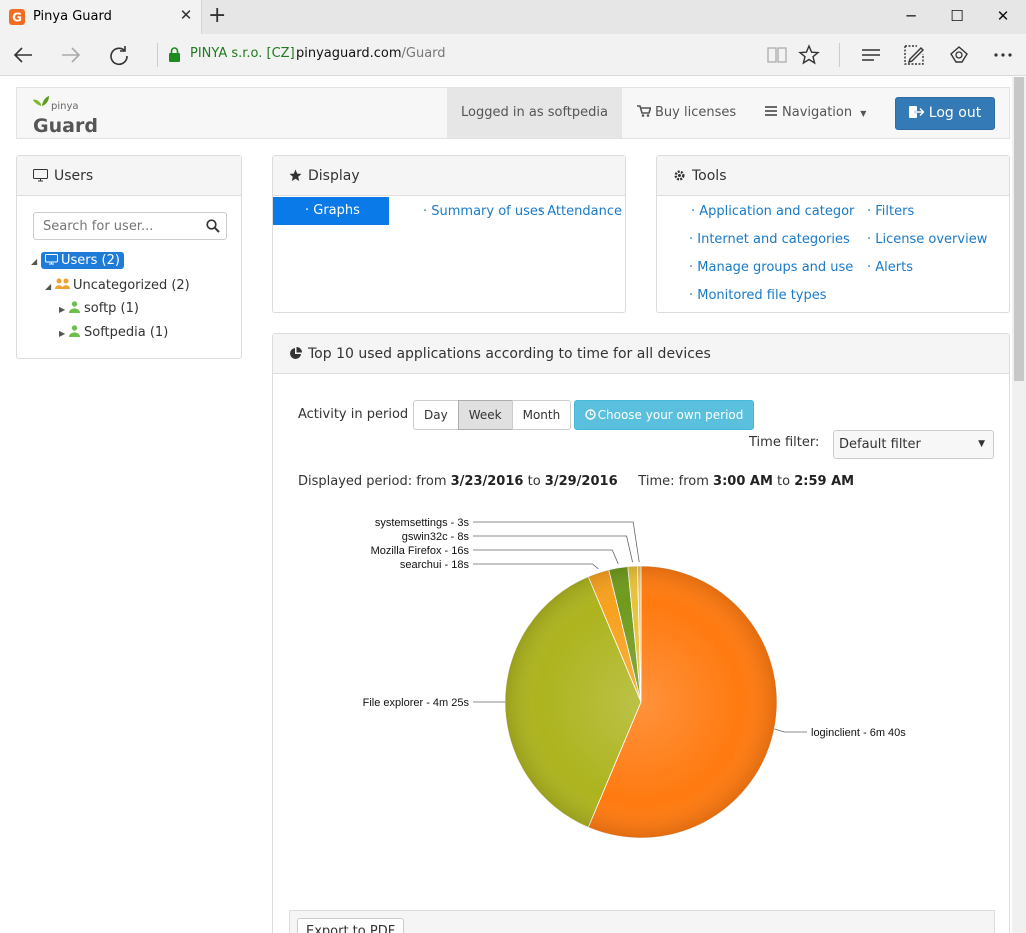  Describe the element at coordinates (72, 16) in the screenshot. I see `tab-title: Pinya Guard` at that location.